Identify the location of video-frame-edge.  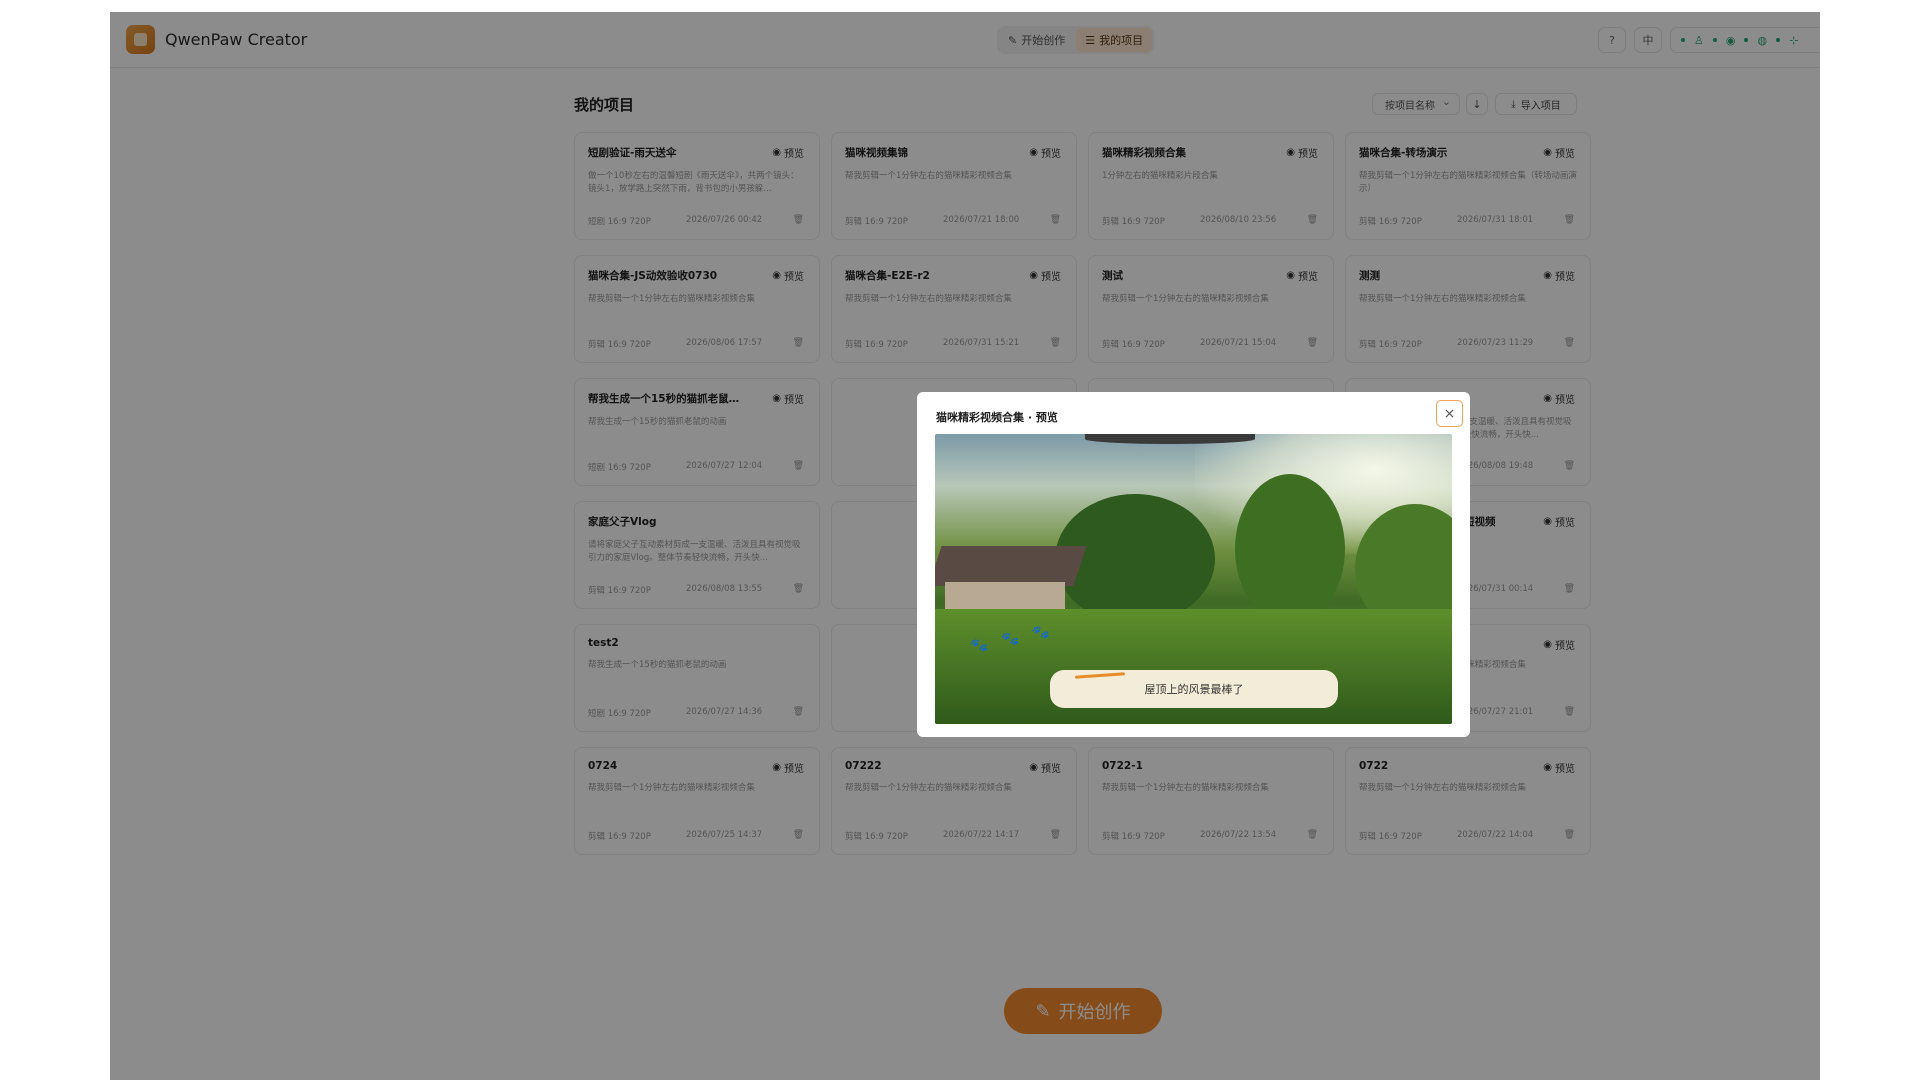
(1170, 439).